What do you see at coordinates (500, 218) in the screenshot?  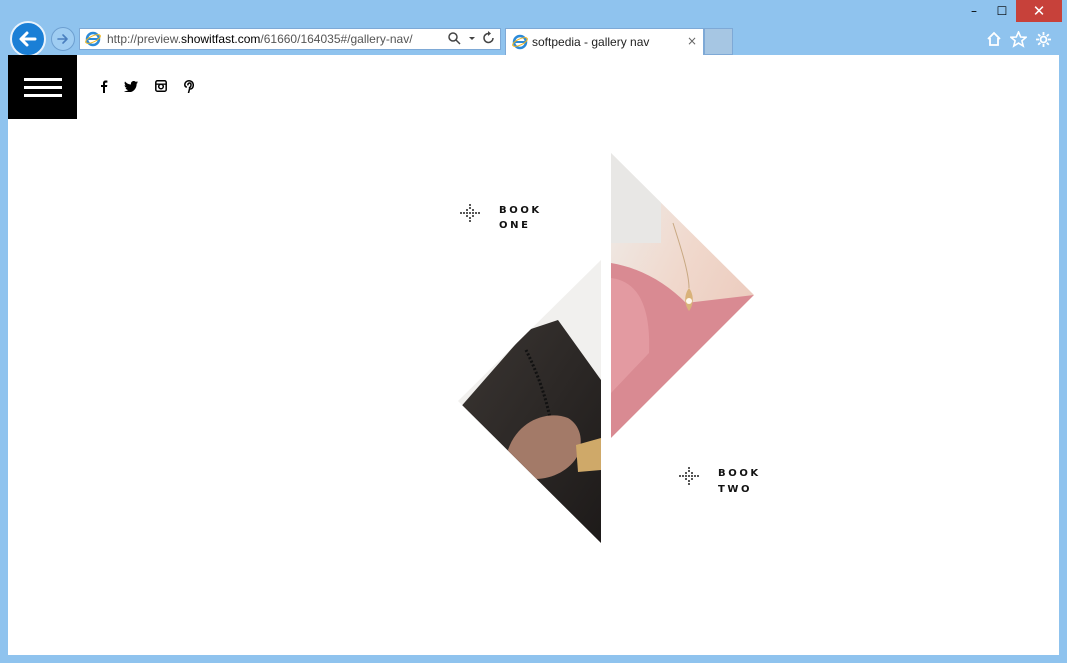 I see `book-one-link: BOOK ONE` at bounding box center [500, 218].